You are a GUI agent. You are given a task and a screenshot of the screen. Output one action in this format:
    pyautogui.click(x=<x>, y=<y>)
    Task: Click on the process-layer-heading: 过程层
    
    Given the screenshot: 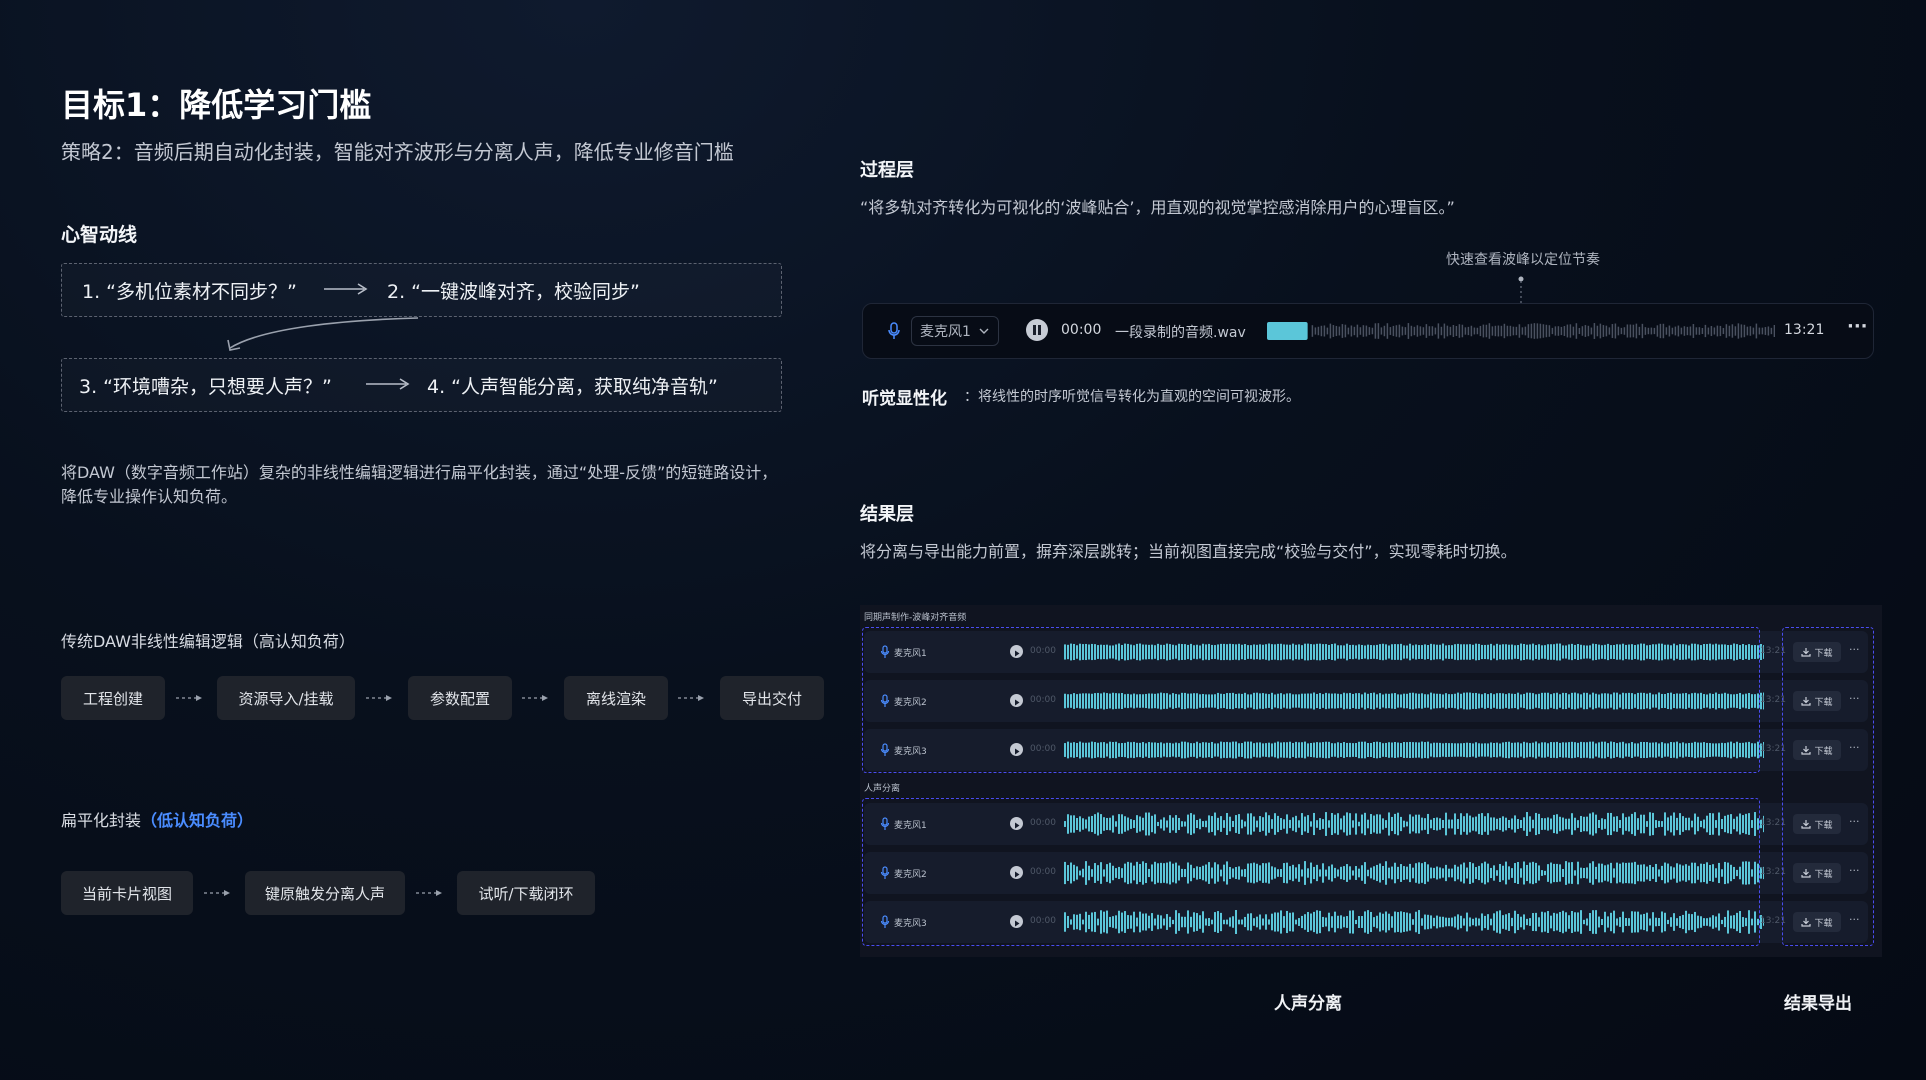 What is the action you would take?
    pyautogui.click(x=887, y=170)
    